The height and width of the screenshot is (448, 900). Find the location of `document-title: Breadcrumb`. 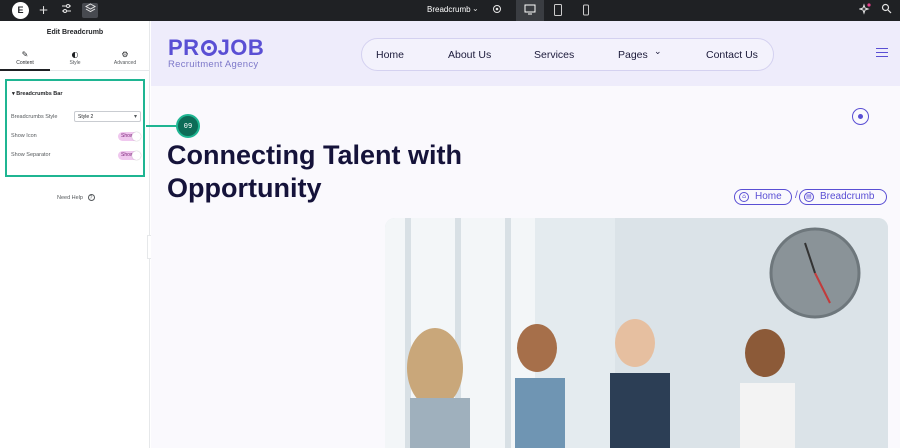

document-title: Breadcrumb is located at coordinates (449, 9).